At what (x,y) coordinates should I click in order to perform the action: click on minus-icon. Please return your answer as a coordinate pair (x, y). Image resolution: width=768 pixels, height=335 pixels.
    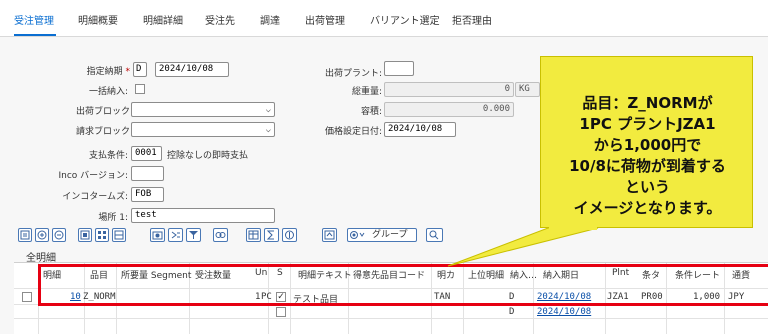
    Looking at the image, I should click on (59, 235).